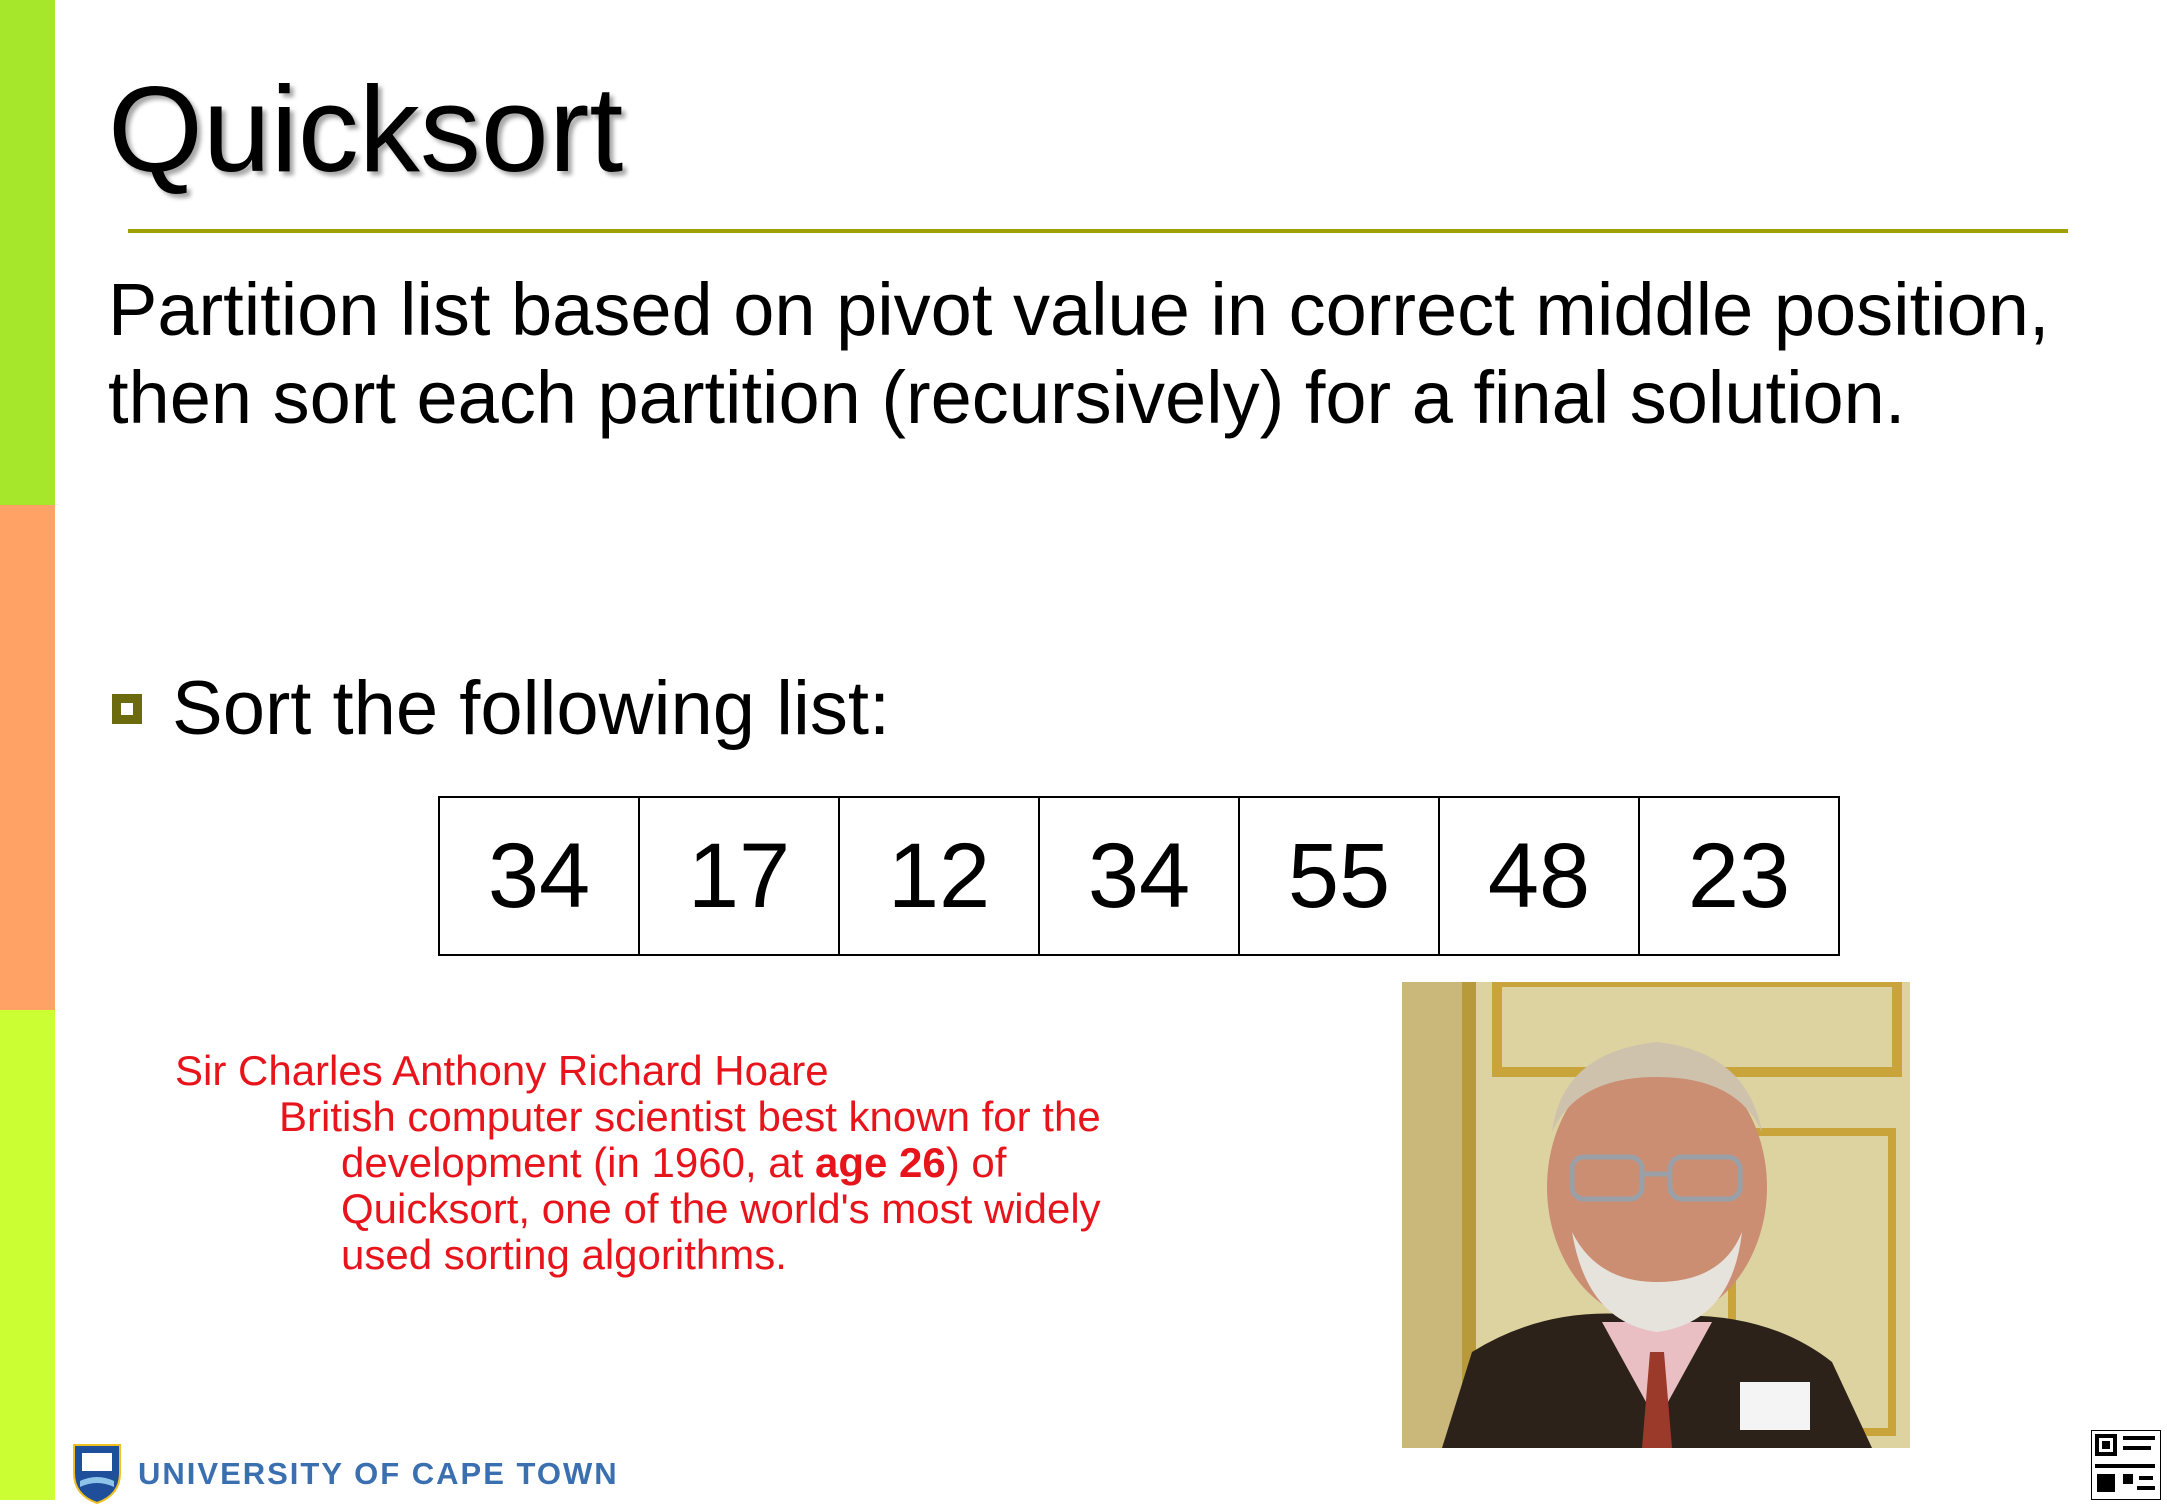 The width and height of the screenshot is (2167, 1505). Describe the element at coordinates (378, 1473) in the screenshot. I see `university-name: UNIVERSITY OF CAPE TOWN` at that location.